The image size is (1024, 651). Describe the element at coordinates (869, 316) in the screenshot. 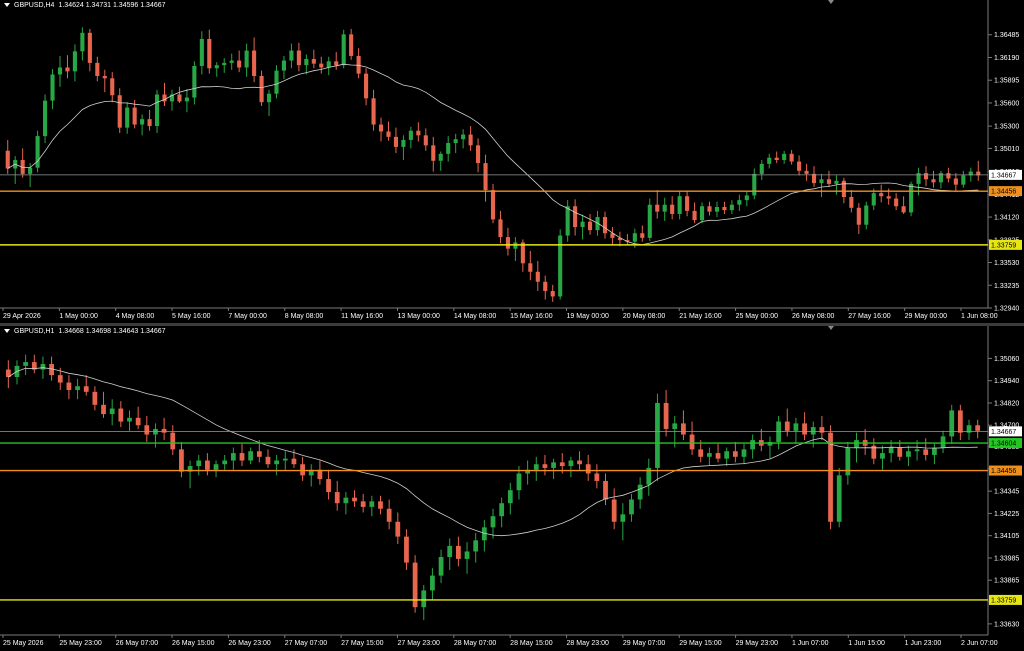

I see `h4-x-tick-label: 27 May 16:00` at that location.